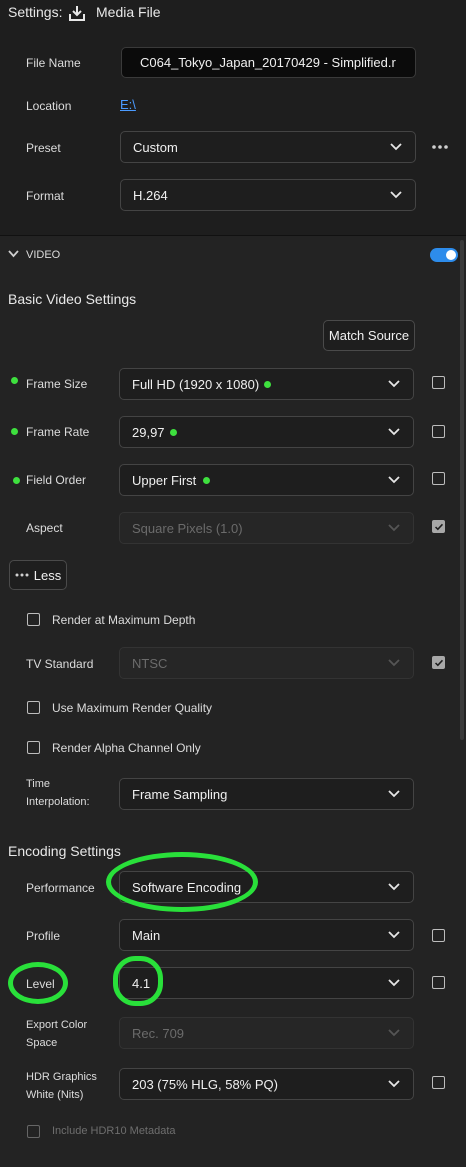 The height and width of the screenshot is (1167, 466). Describe the element at coordinates (266, 480) in the screenshot. I see `field-order-dropdown: Upper First` at that location.